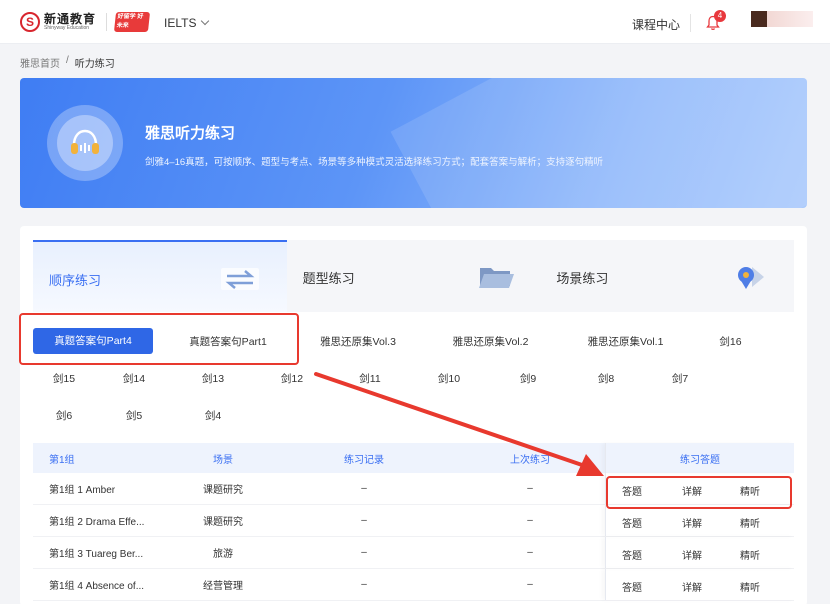 This screenshot has width=830, height=604. Describe the element at coordinates (582, 278) in the screenshot. I see `tab-label: 场景练习` at that location.